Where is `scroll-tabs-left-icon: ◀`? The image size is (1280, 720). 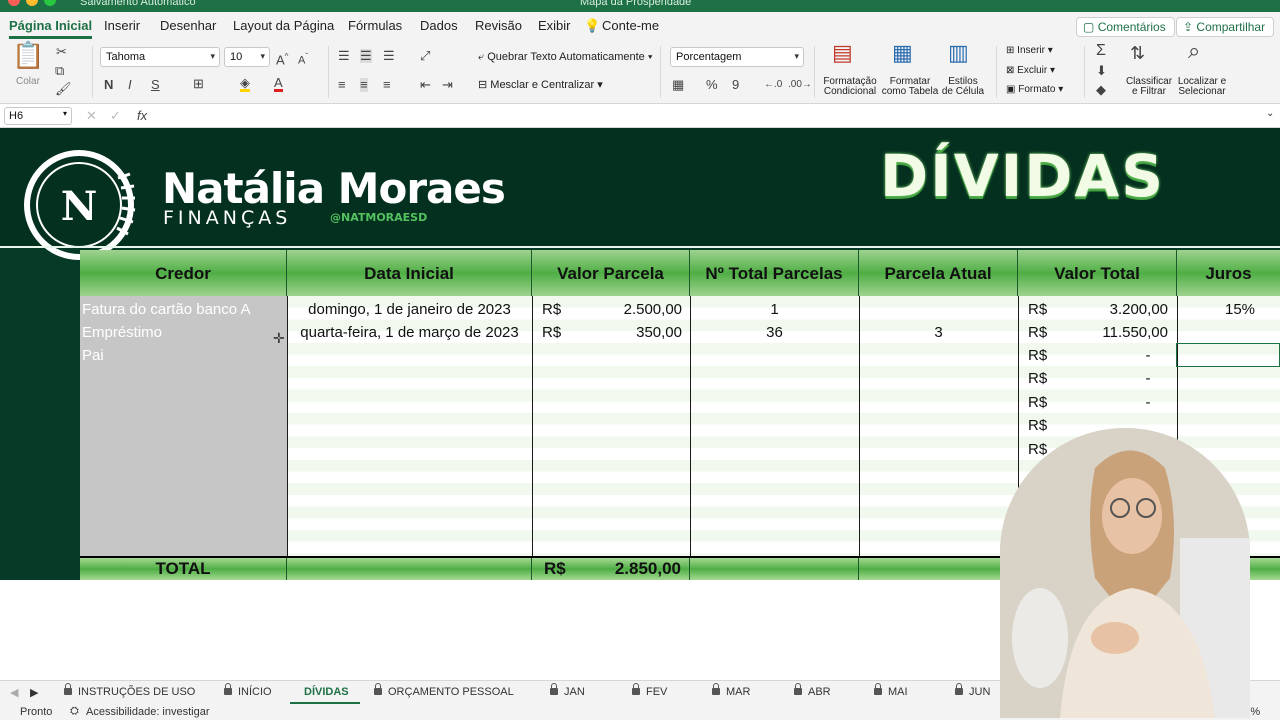 scroll-tabs-left-icon: ◀ is located at coordinates (14, 692).